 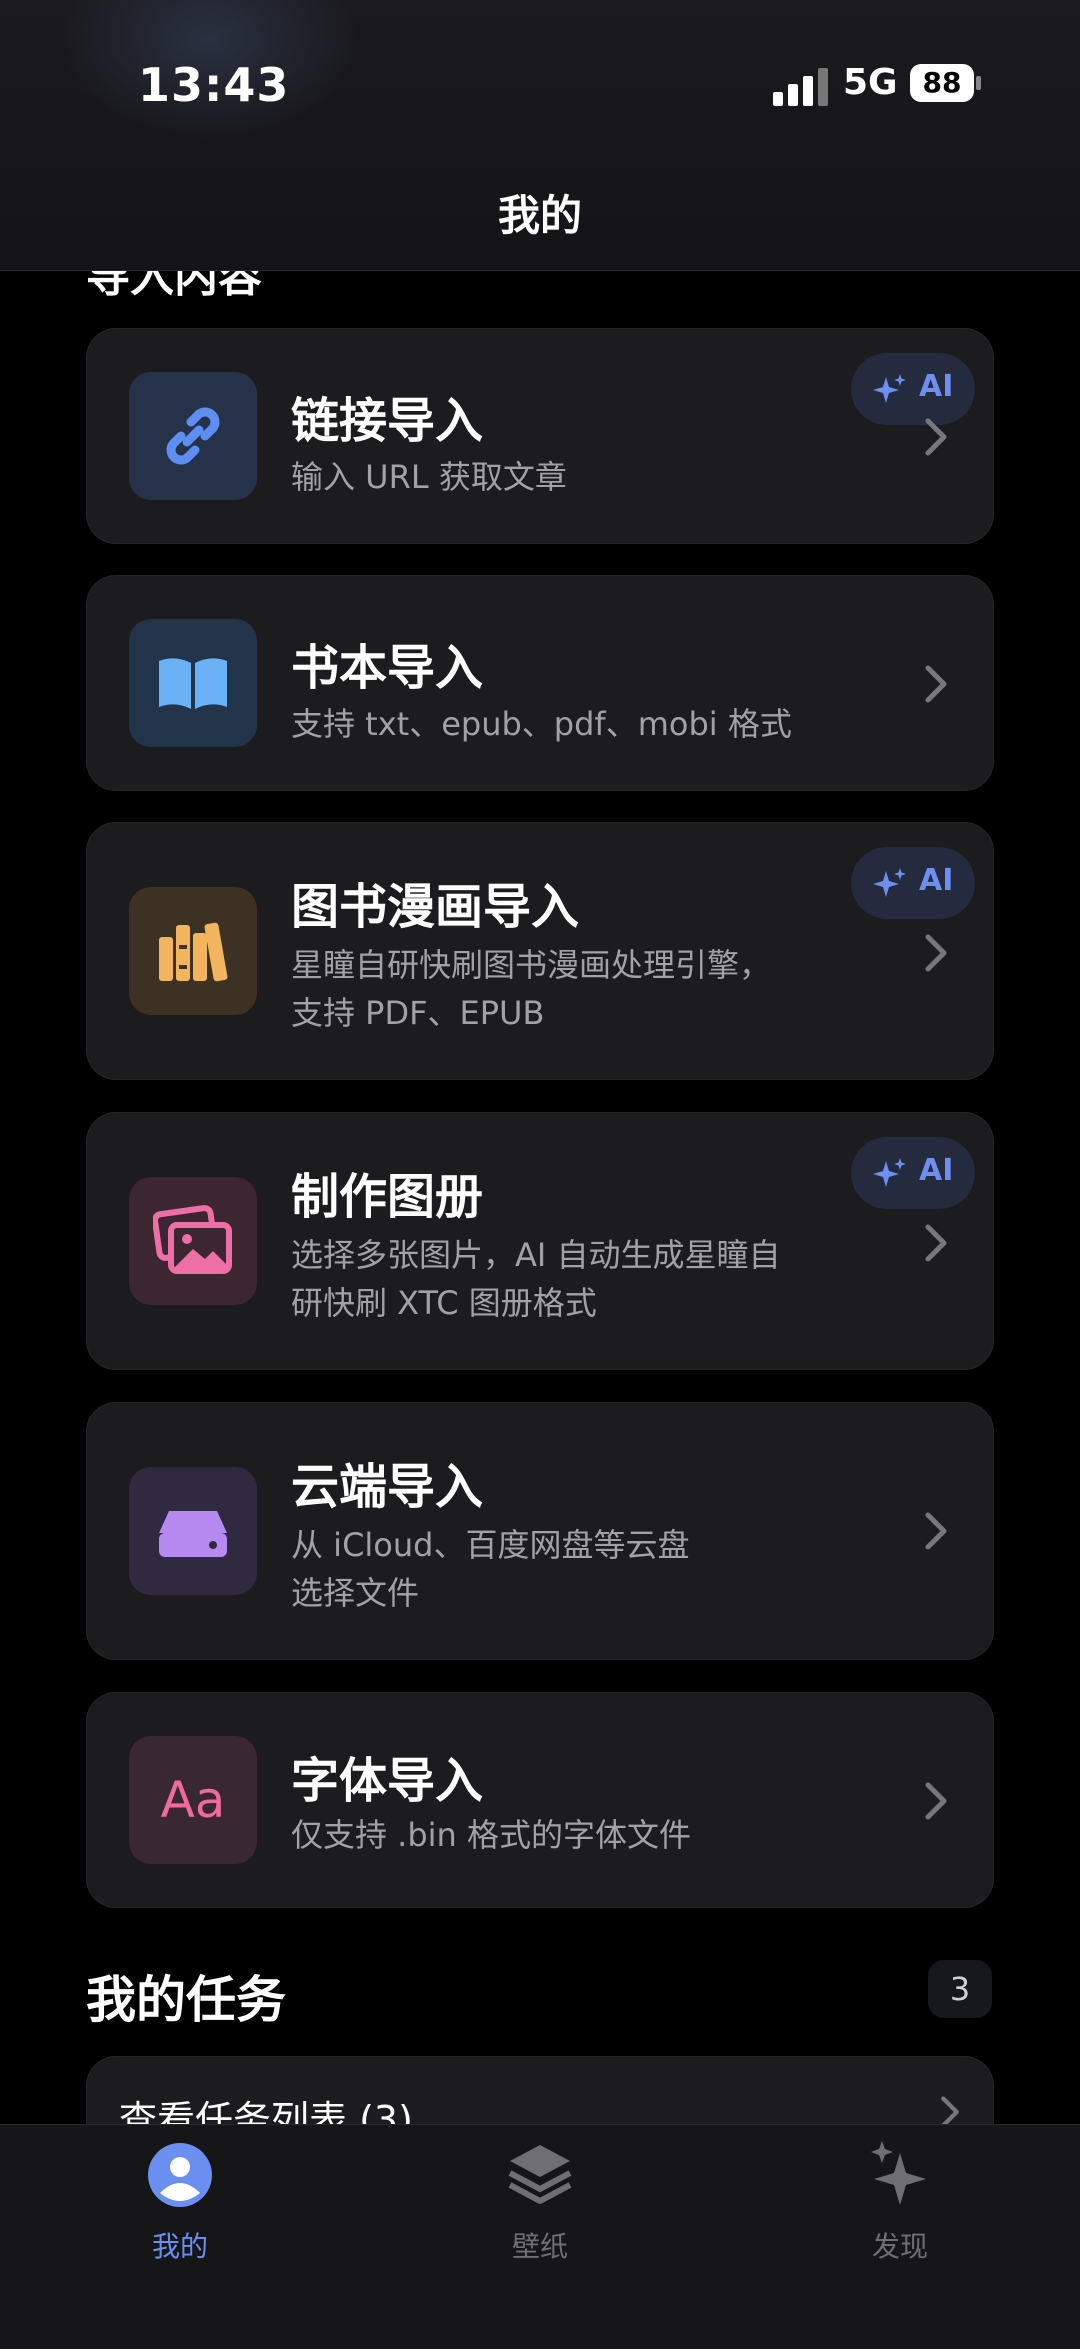 What do you see at coordinates (444, 1303) in the screenshot?
I see `card-desc-line2: 研快刷 XTC 图册格式` at bounding box center [444, 1303].